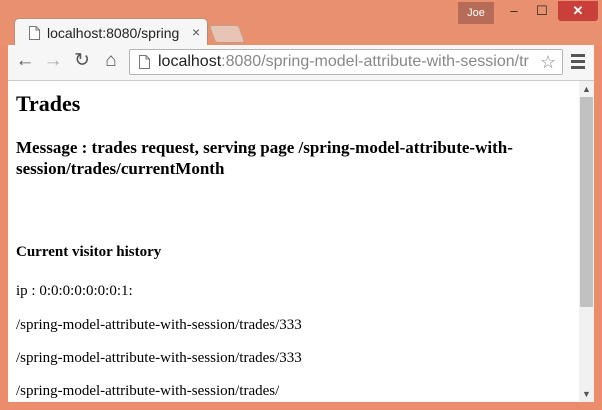 Image resolution: width=602 pixels, height=410 pixels. What do you see at coordinates (227, 34) in the screenshot?
I see `new-tab-button` at bounding box center [227, 34].